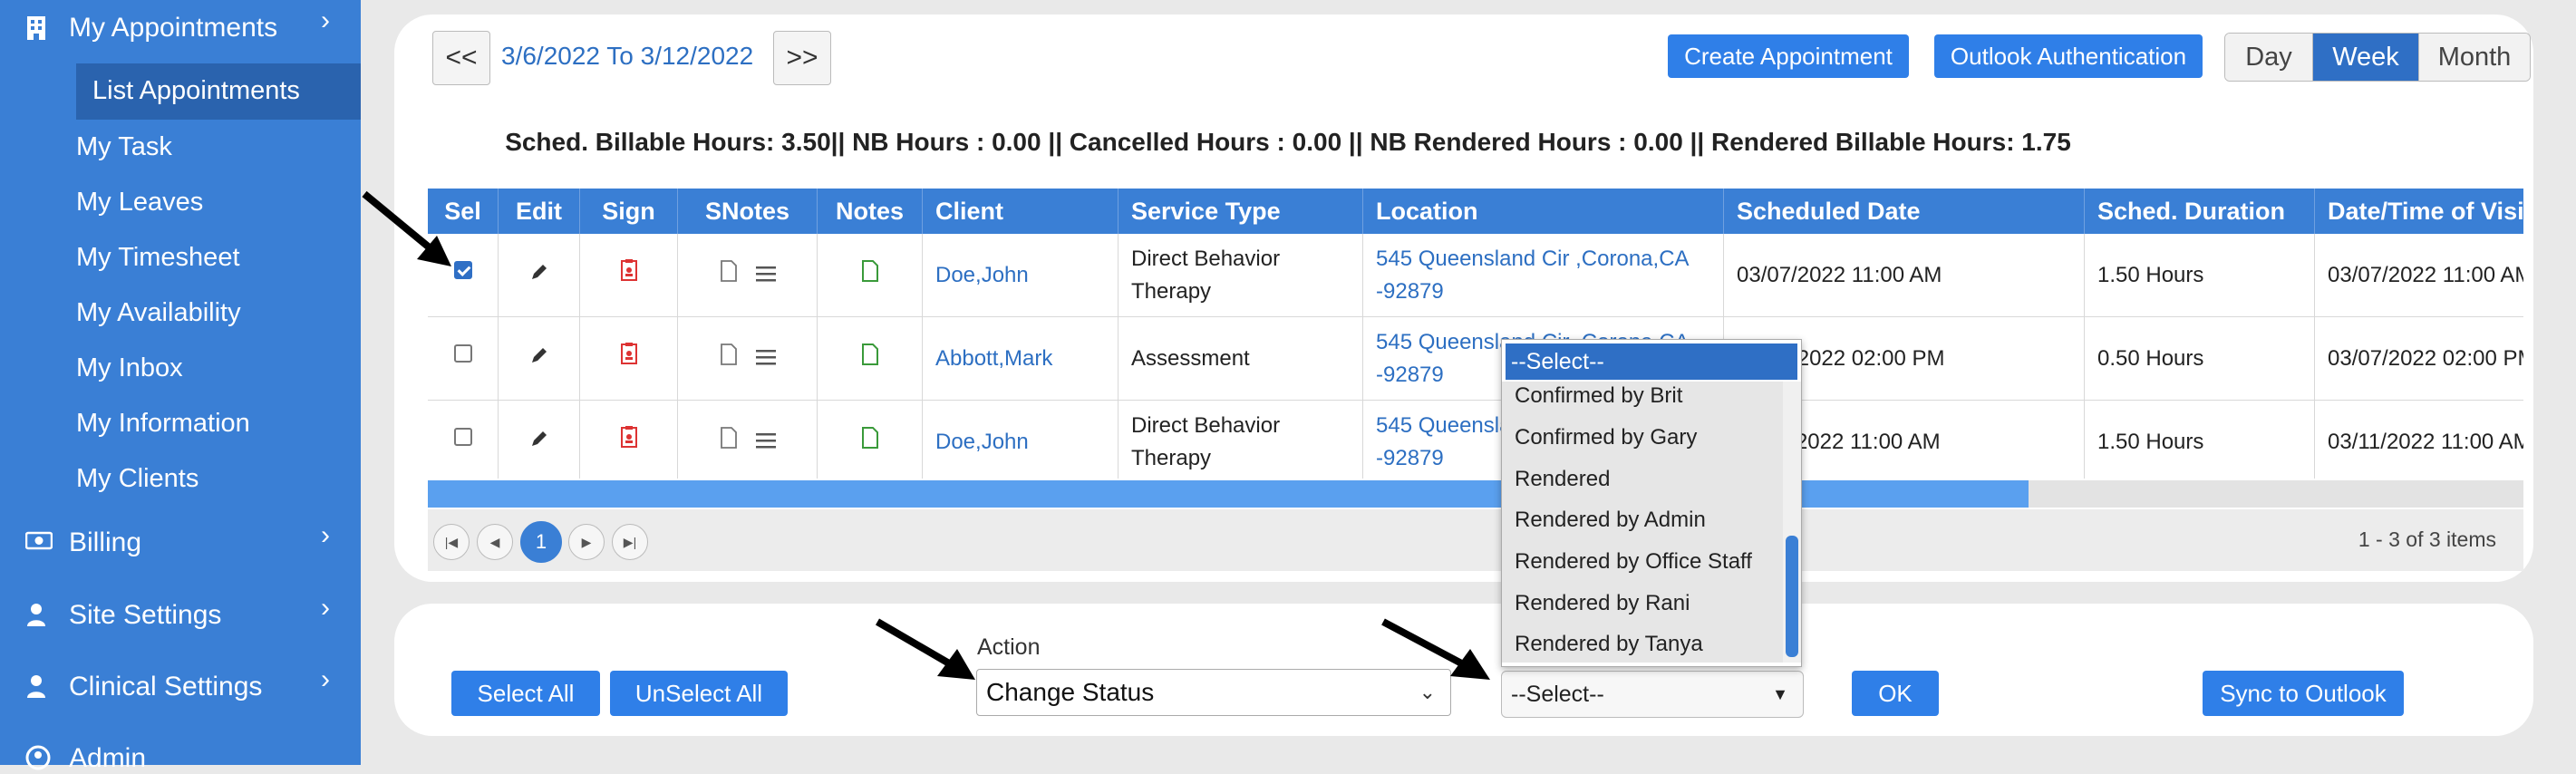 Image resolution: width=2576 pixels, height=774 pixels. What do you see at coordinates (151, 28) in the screenshot?
I see `sidebar-item-my-appointments: My Appointments` at bounding box center [151, 28].